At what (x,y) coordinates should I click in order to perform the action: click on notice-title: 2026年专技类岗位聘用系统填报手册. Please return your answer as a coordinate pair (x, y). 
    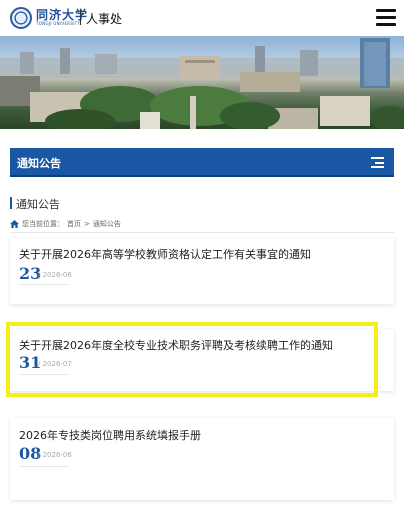
    Looking at the image, I should click on (110, 435).